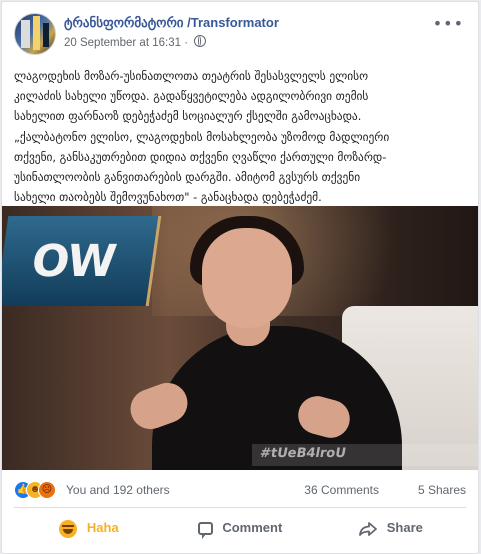 This screenshot has height=554, width=481. Describe the element at coordinates (404, 527) in the screenshot. I see `share-label: Share` at that location.